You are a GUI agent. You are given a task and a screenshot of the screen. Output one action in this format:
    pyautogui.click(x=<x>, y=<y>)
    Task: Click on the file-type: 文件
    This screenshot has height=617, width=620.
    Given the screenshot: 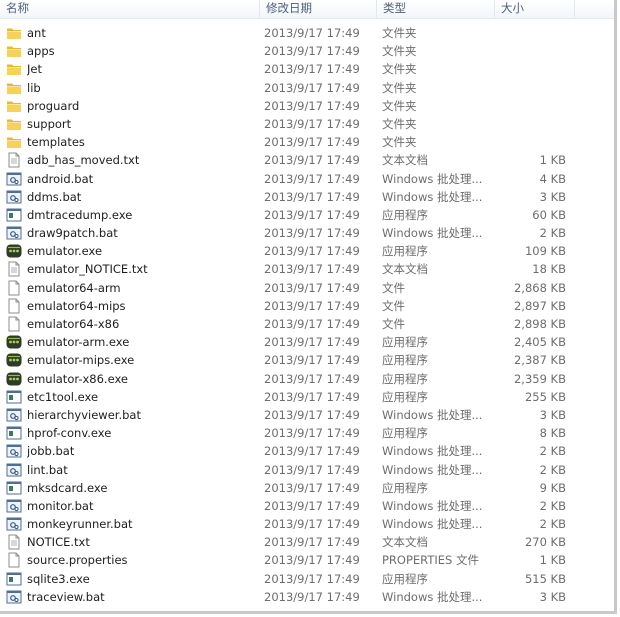 What is the action you would take?
    pyautogui.click(x=393, y=324)
    